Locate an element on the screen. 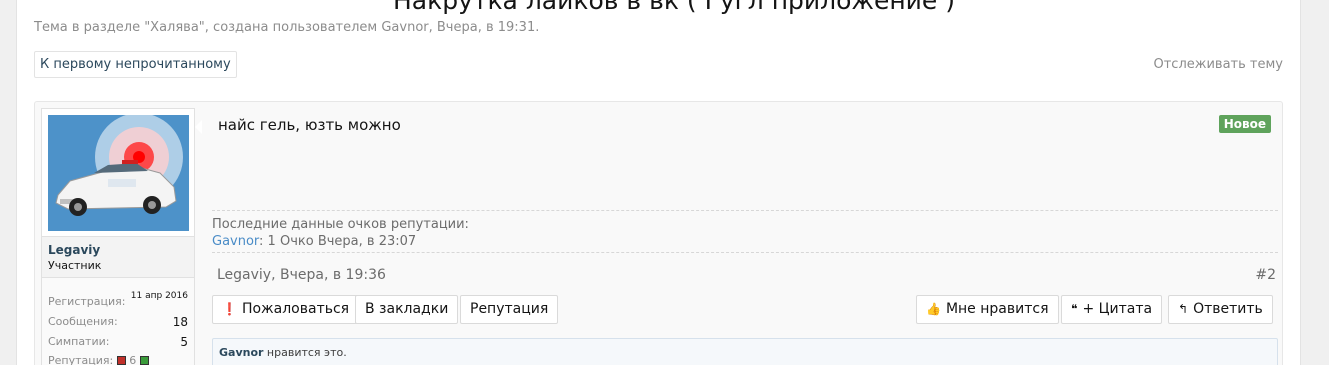 The width and height of the screenshot is (1329, 365). stat-registration-value: 11 апр 2016 is located at coordinates (159, 296).